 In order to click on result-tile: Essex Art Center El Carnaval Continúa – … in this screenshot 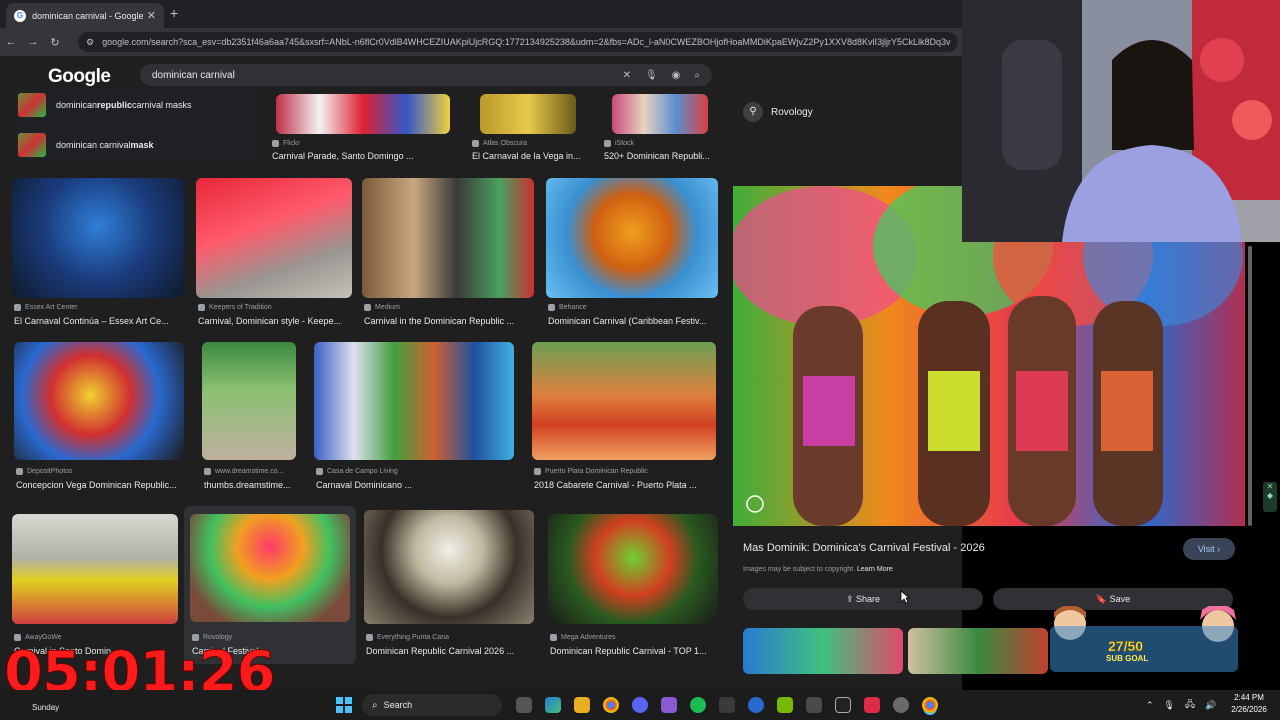, I will do `click(99, 253)`.